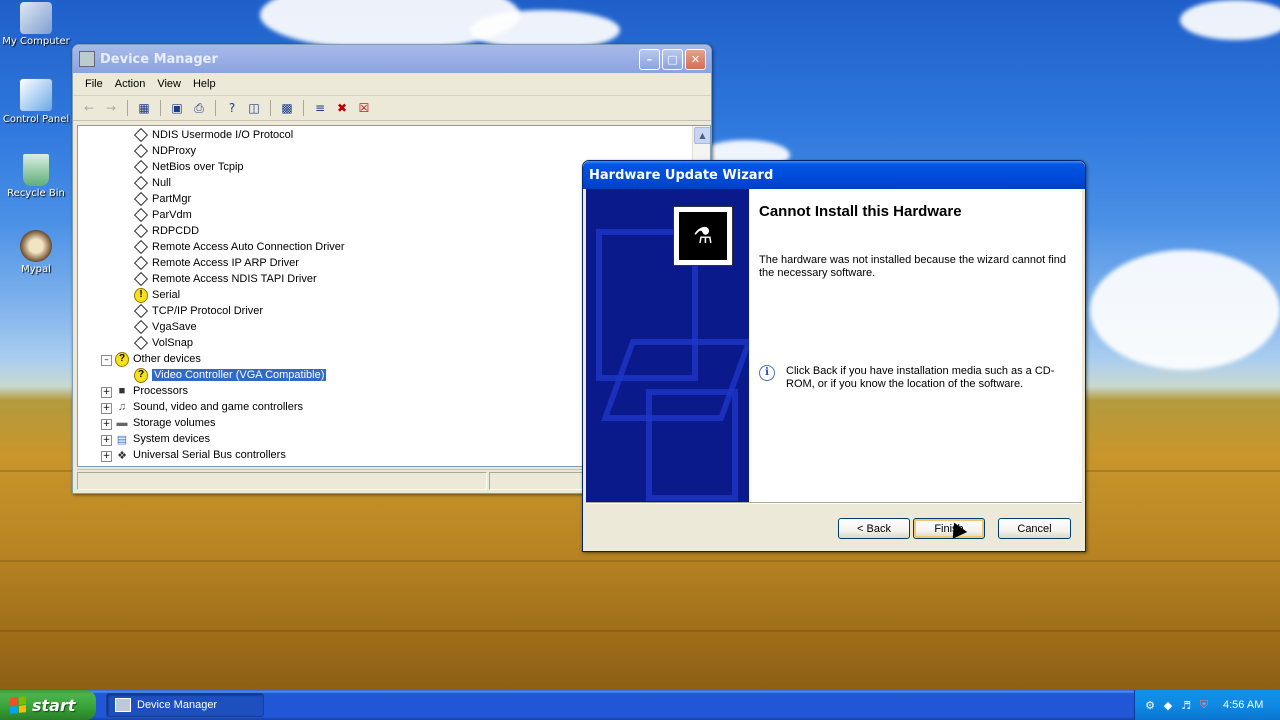  What do you see at coordinates (36, 18) in the screenshot?
I see `my-computer-icon` at bounding box center [36, 18].